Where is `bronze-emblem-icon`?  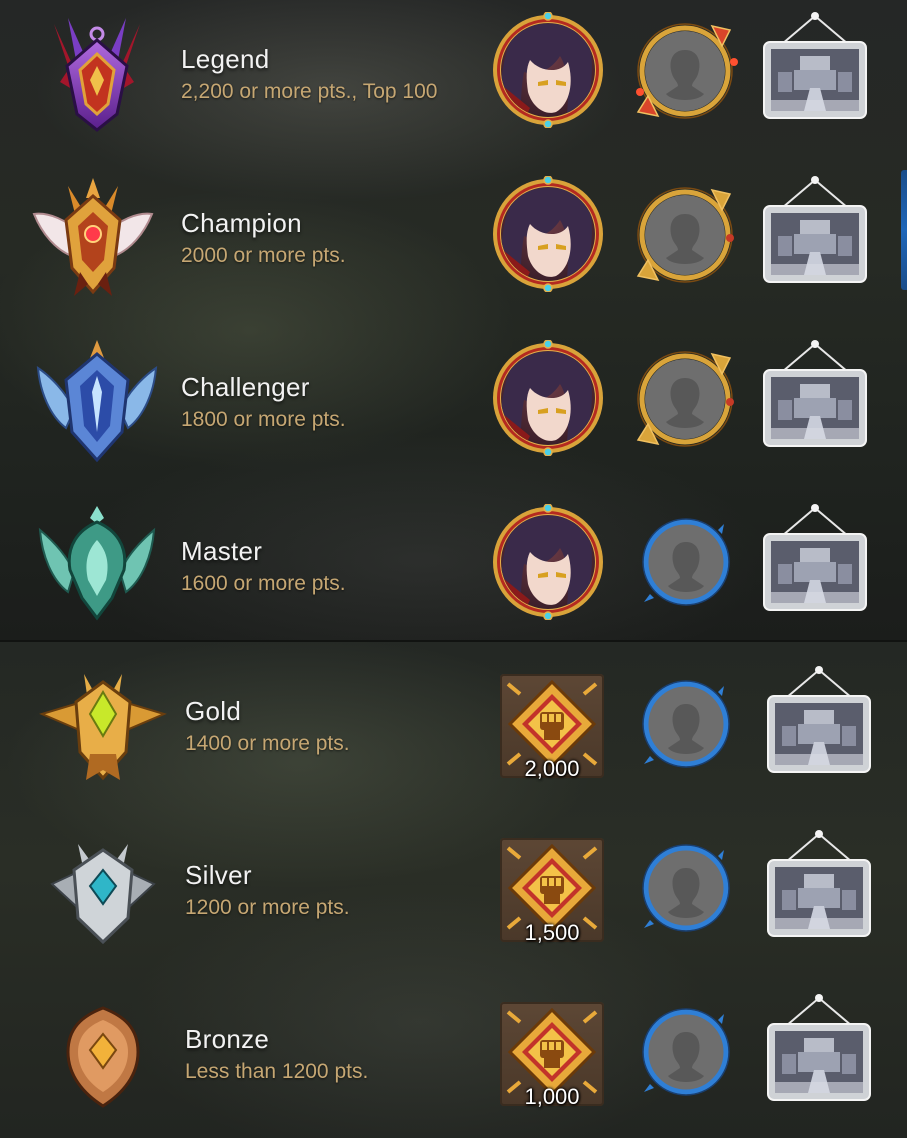 bronze-emblem-icon is located at coordinates (103, 1055).